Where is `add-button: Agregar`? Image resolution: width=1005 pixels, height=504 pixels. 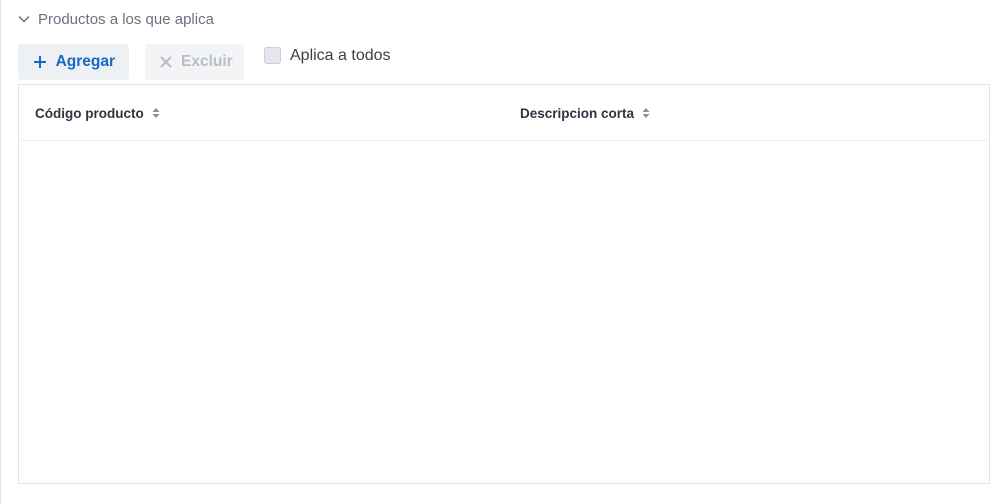
add-button: Agregar is located at coordinates (73, 62).